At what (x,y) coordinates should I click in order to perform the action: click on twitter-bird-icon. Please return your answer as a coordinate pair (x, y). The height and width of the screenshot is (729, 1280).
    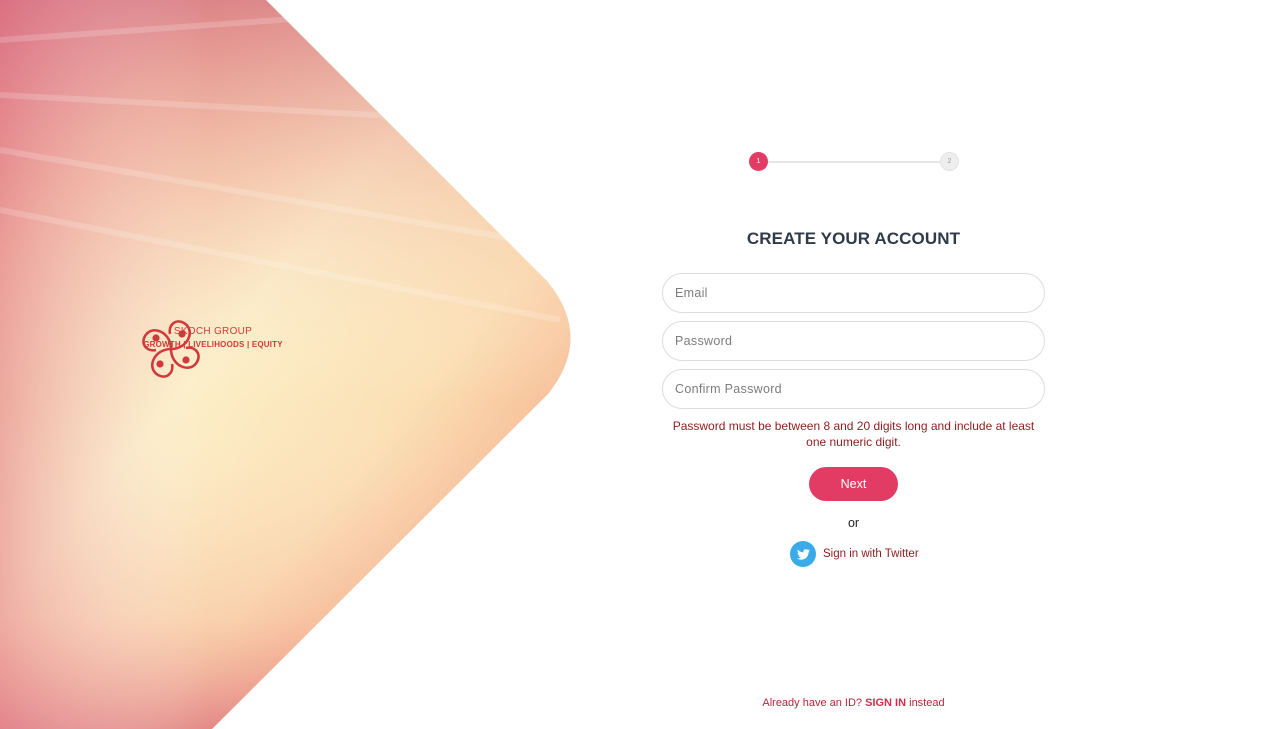
    Looking at the image, I should click on (803, 554).